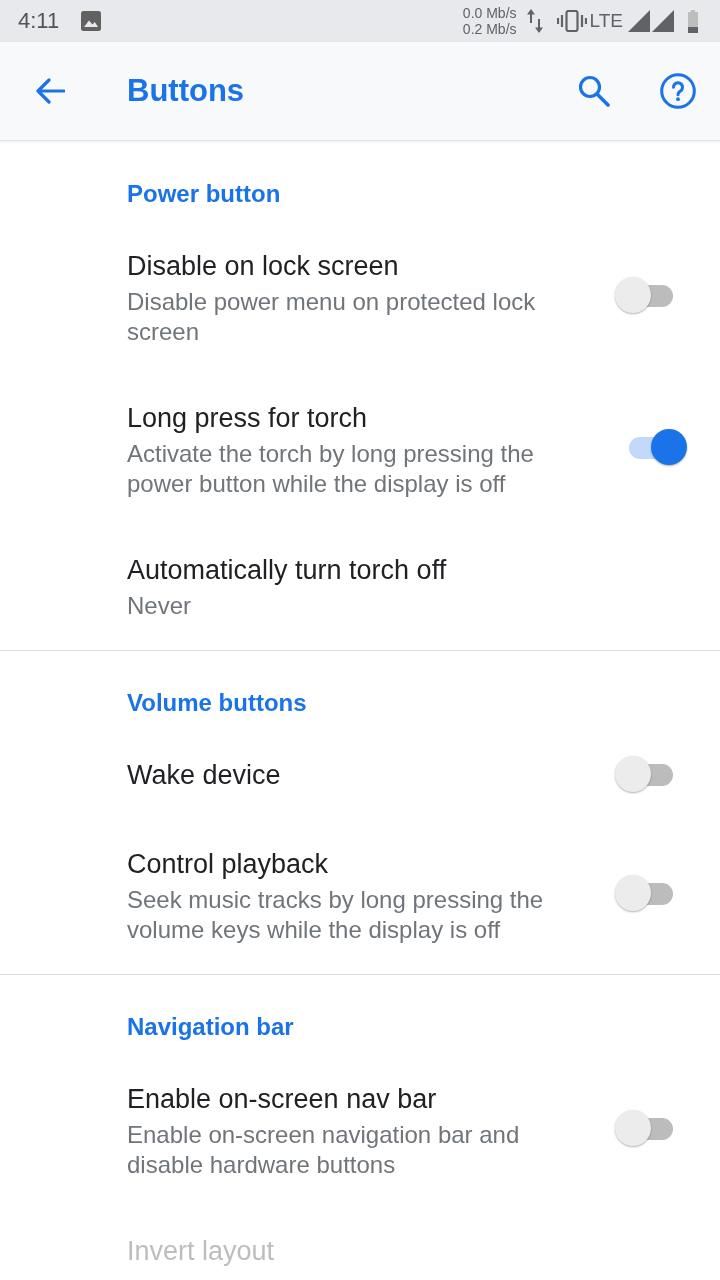 Image resolution: width=720 pixels, height=1280 pixels. What do you see at coordinates (282, 1099) in the screenshot?
I see `setting-title: Enable on-screen nav bar` at bounding box center [282, 1099].